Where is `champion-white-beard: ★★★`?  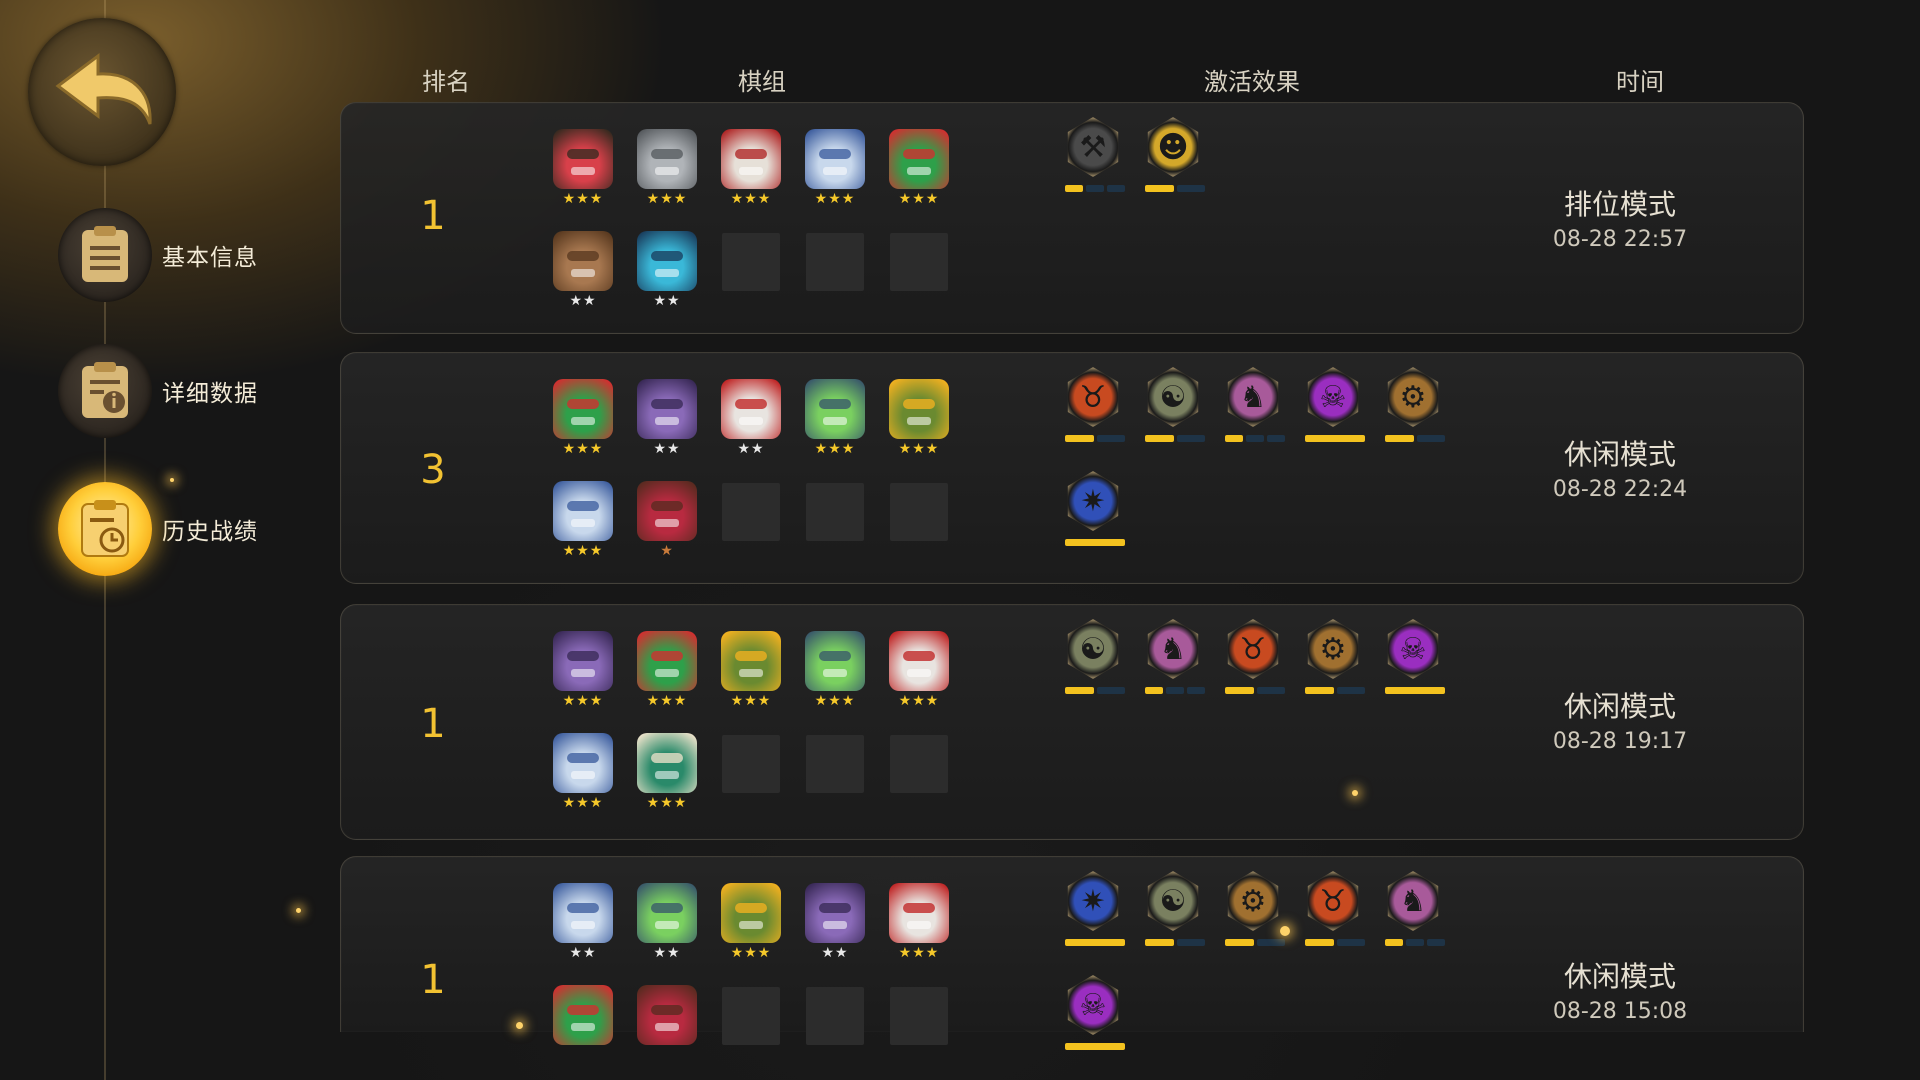
champion-white-beard: ★★★ is located at coordinates (751, 168).